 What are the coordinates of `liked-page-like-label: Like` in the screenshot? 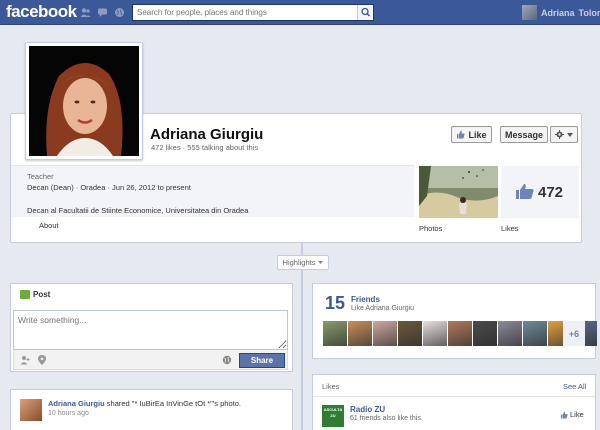 It's located at (577, 414).